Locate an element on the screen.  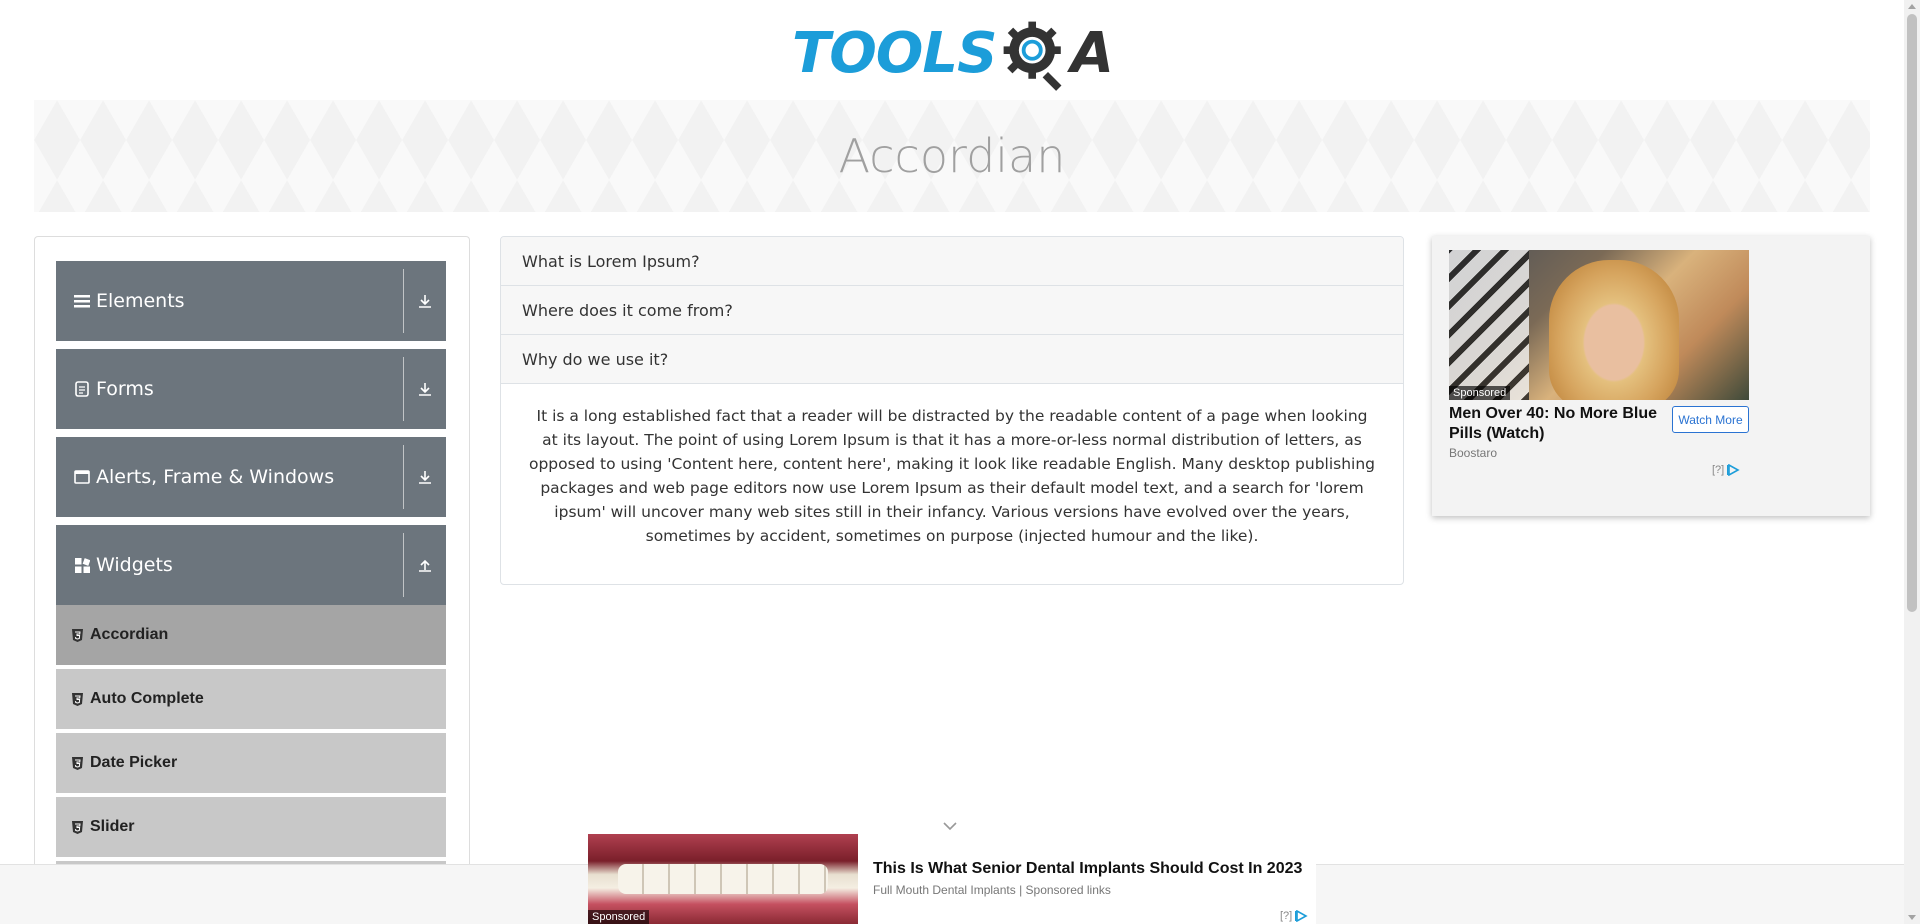
ad-image: Sponsored is located at coordinates (1599, 325).